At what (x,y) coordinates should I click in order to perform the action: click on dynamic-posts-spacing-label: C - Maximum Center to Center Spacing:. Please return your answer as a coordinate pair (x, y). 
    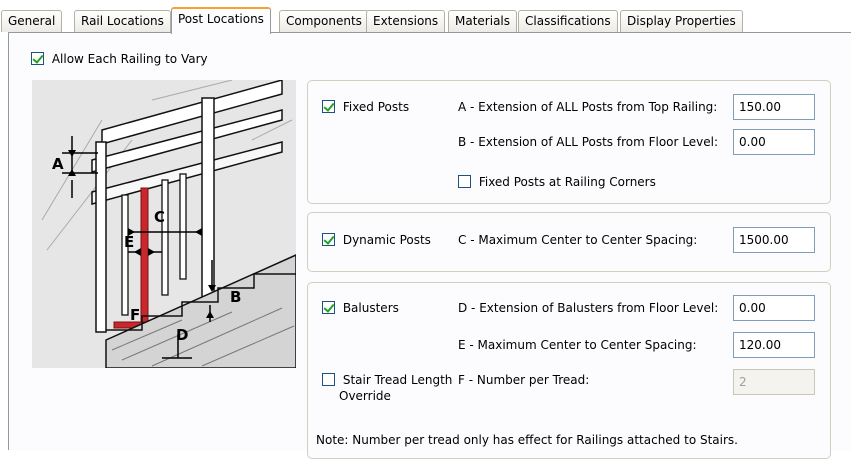
    Looking at the image, I should click on (578, 240).